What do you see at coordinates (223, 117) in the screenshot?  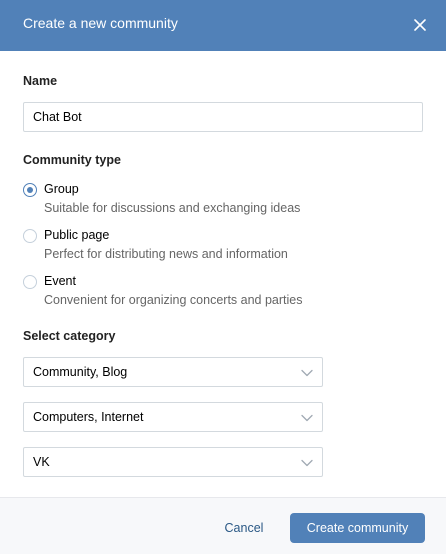 I see `community-name-input` at bounding box center [223, 117].